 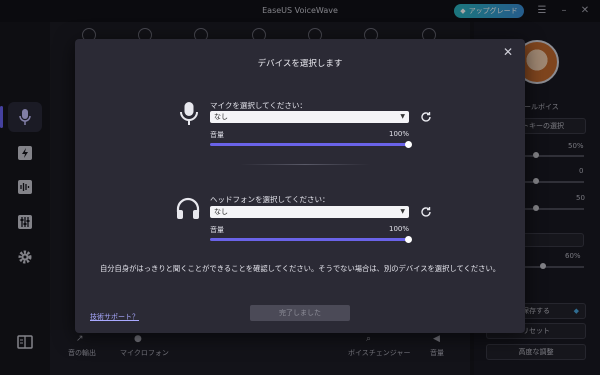 What do you see at coordinates (309, 117) in the screenshot?
I see `mic-select: なし ▼` at bounding box center [309, 117].